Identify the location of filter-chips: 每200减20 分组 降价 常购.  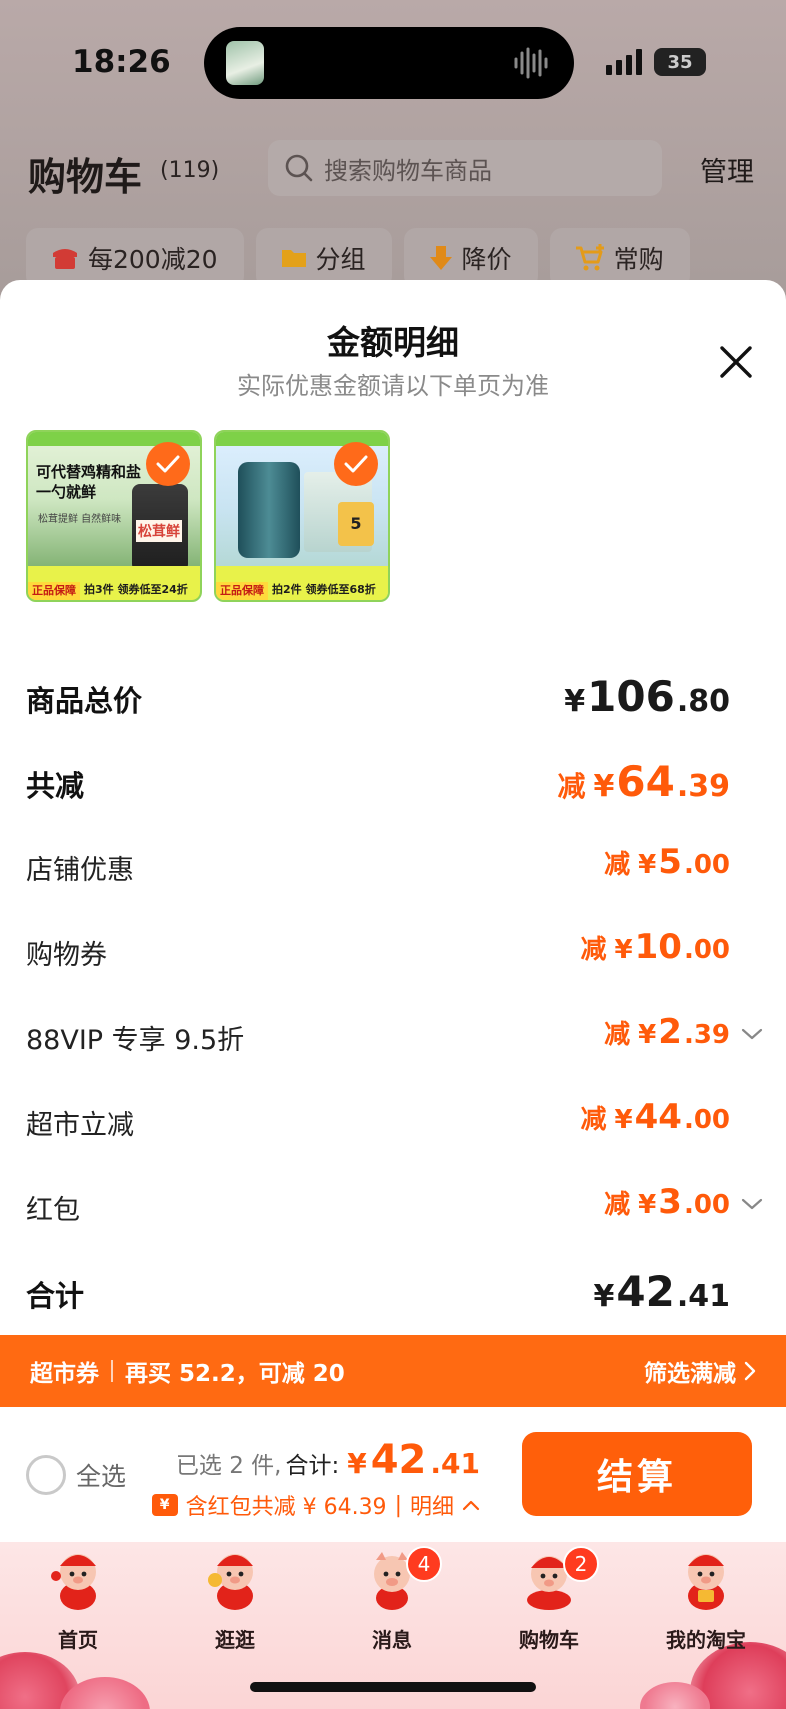
(358, 258).